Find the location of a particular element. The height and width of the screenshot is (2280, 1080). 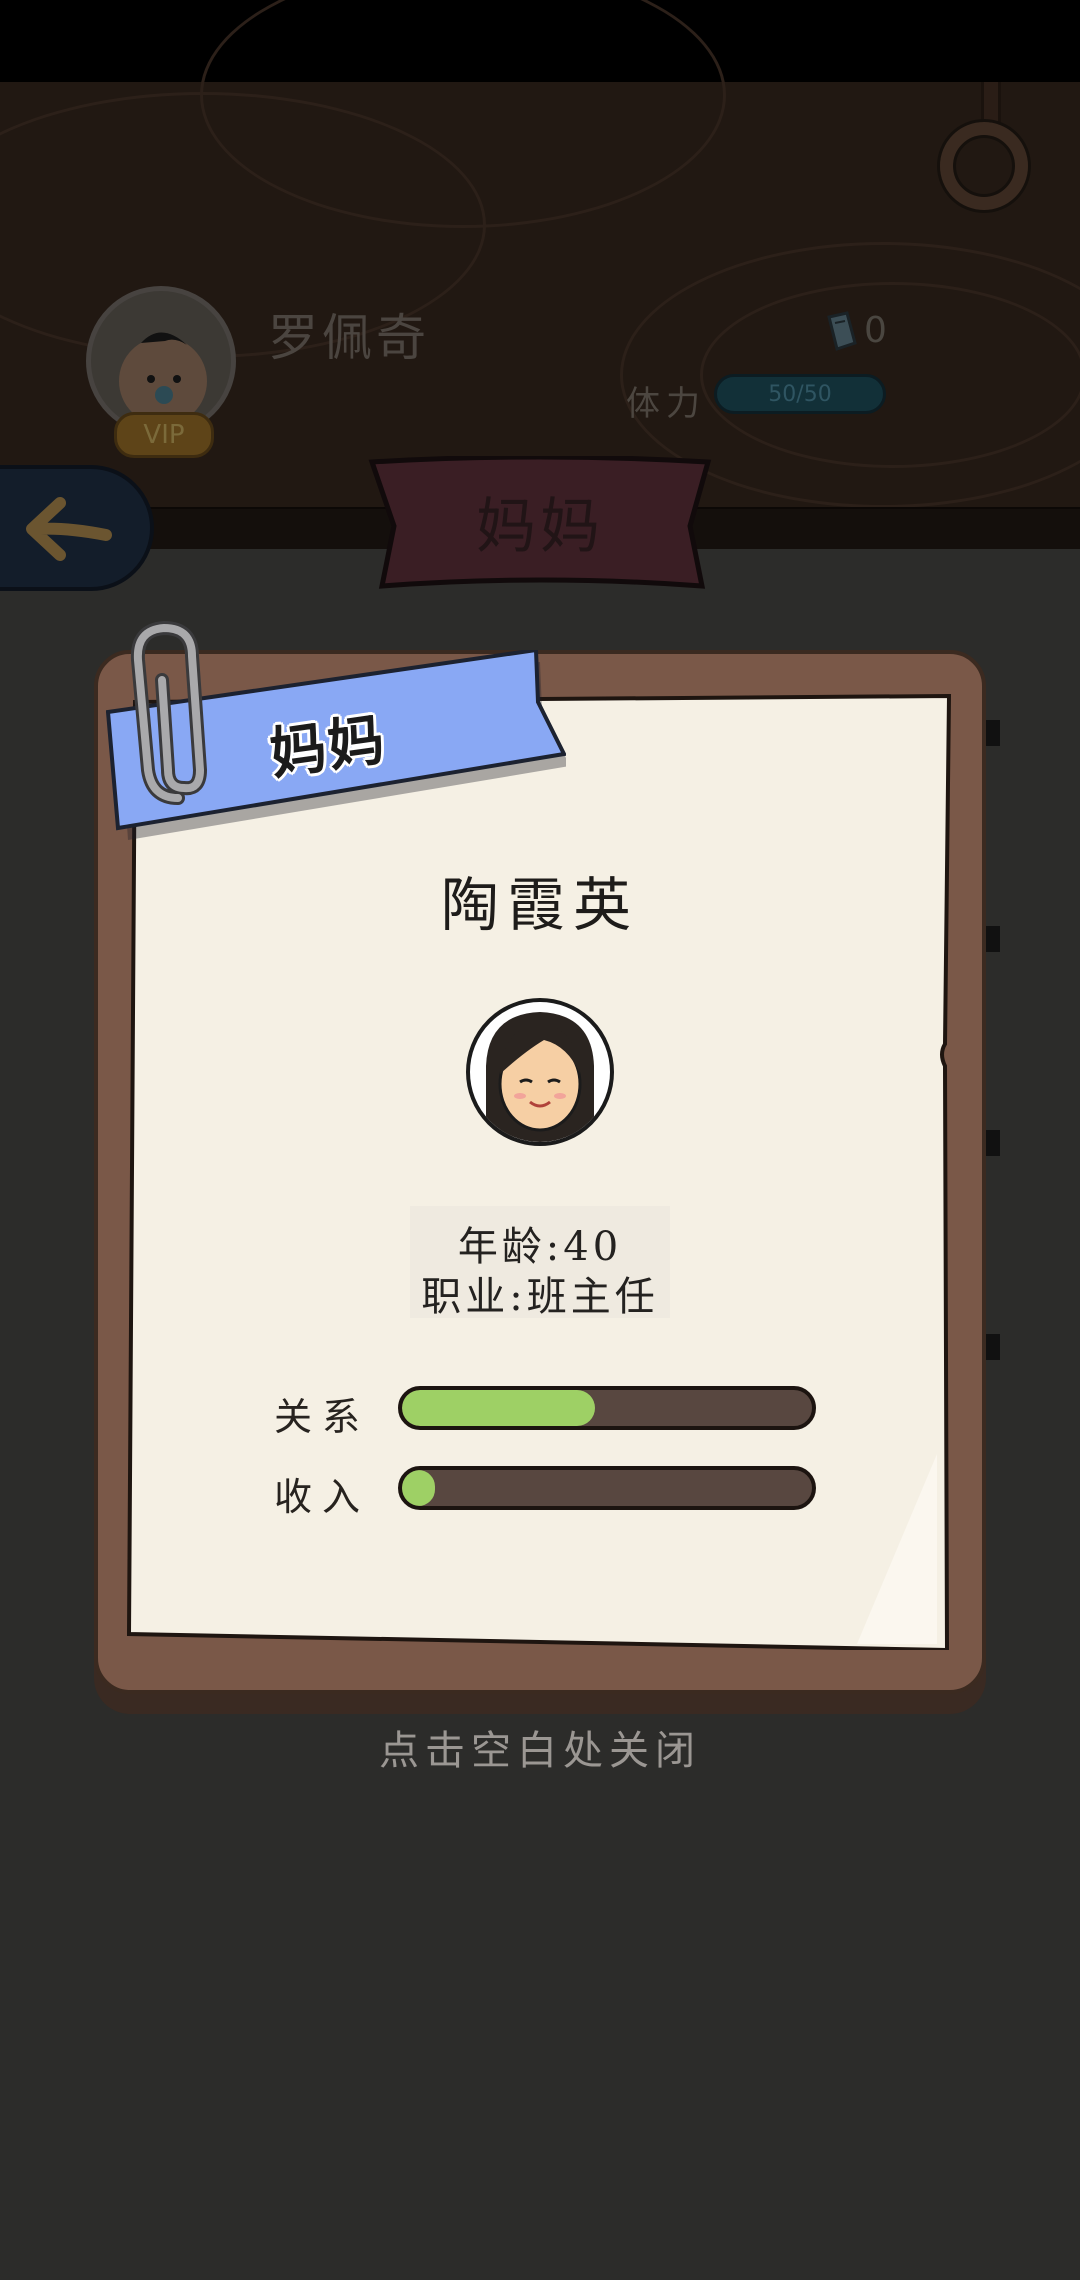

back-arrow-icon is located at coordinates (69, 529).